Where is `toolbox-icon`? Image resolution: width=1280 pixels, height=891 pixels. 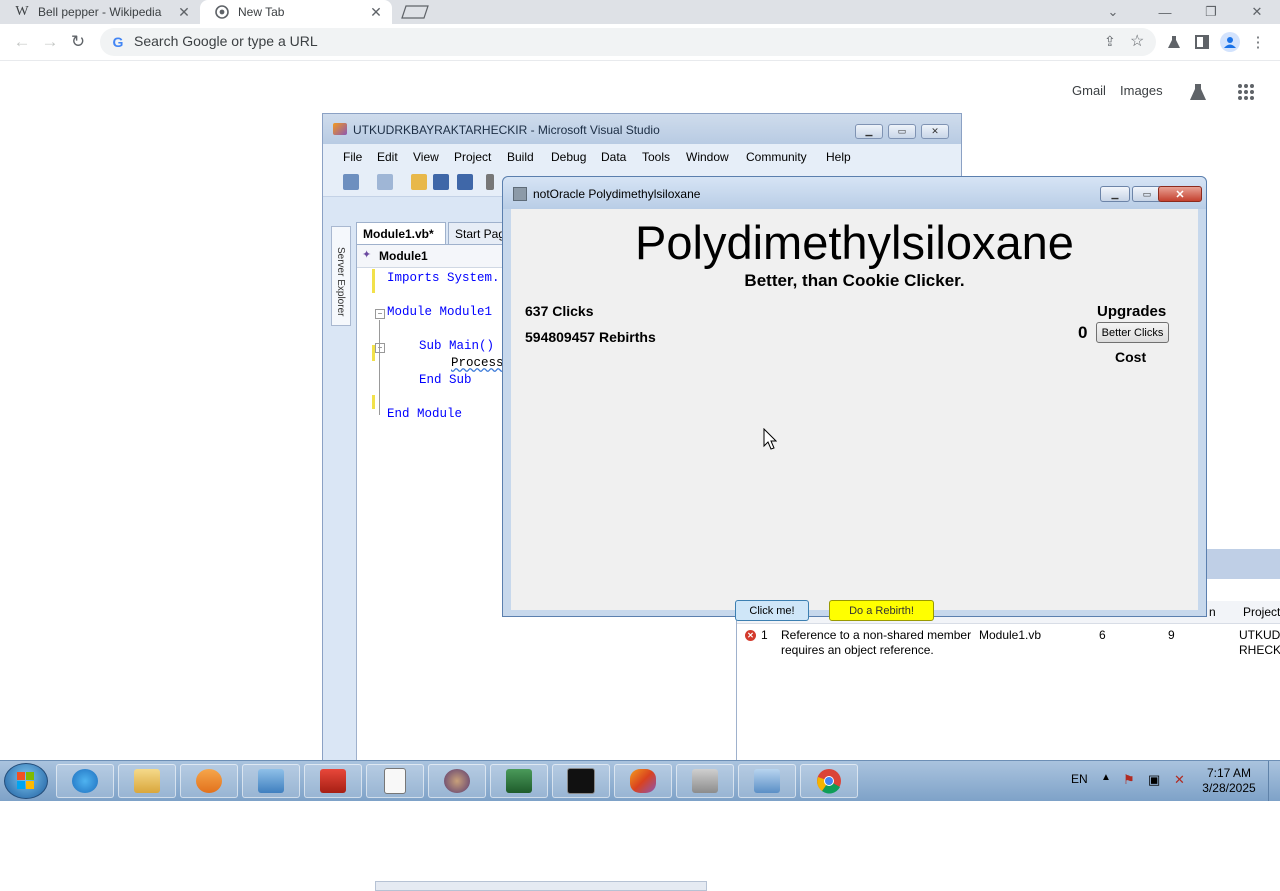
toolbox-icon is located at coordinates (333, 781).